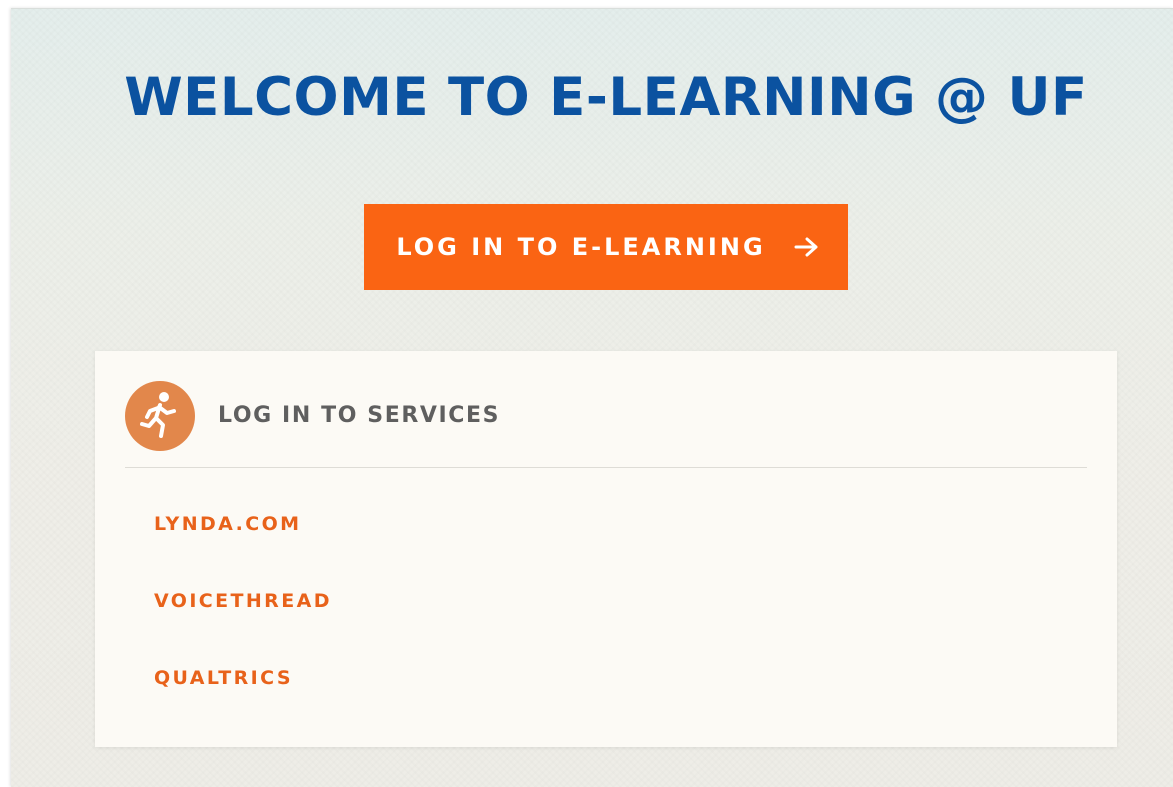 The image size is (1173, 787). What do you see at coordinates (359, 415) in the screenshot?
I see `services-heading: LOG IN TO SERVICES` at bounding box center [359, 415].